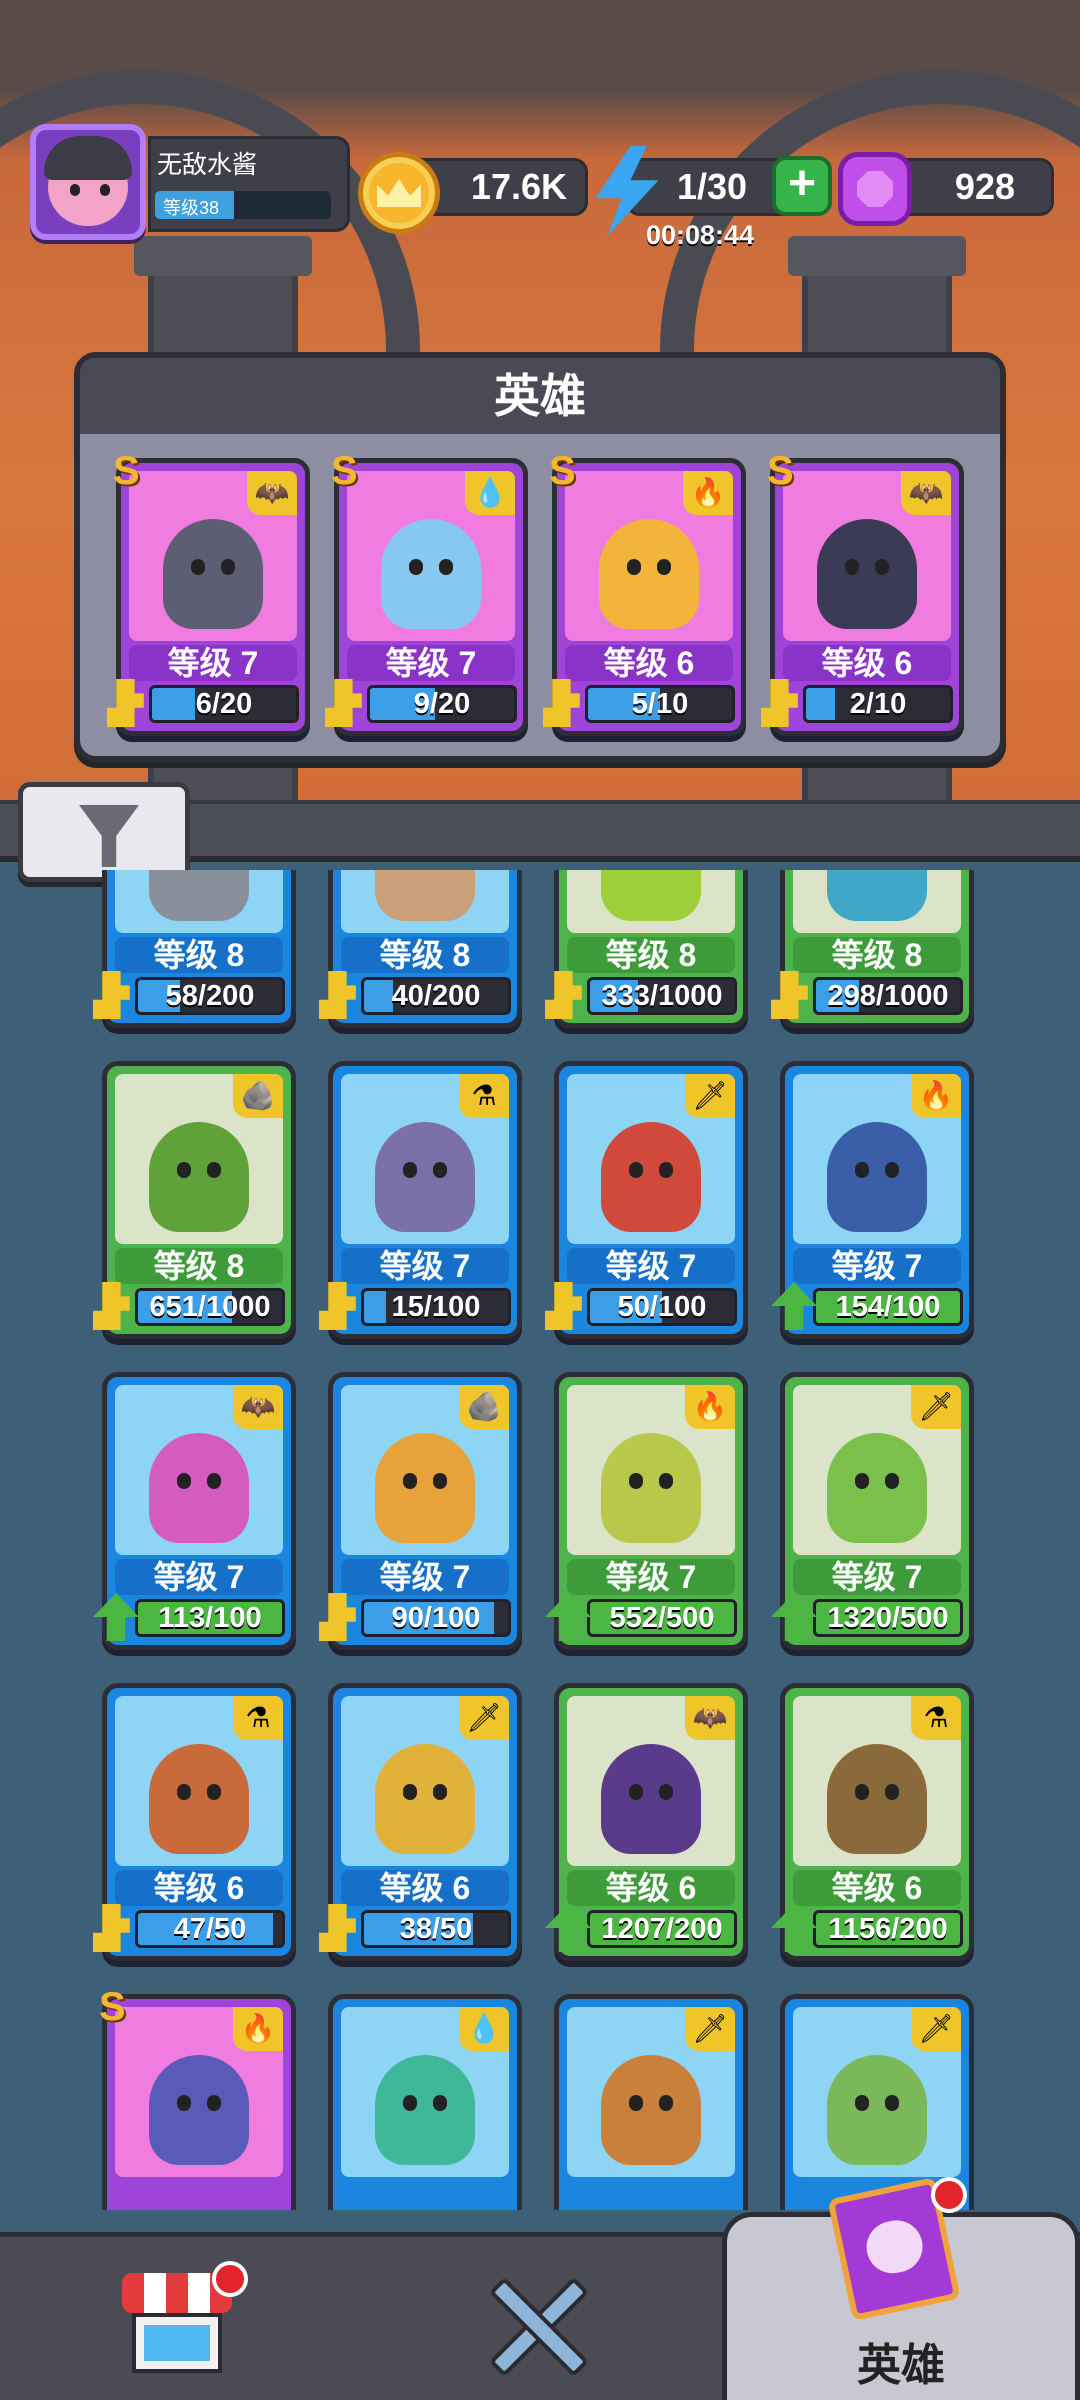 This screenshot has width=1080, height=2400. What do you see at coordinates (436, 1618) in the screenshot?
I see `shard-progress-text: 90/100` at bounding box center [436, 1618].